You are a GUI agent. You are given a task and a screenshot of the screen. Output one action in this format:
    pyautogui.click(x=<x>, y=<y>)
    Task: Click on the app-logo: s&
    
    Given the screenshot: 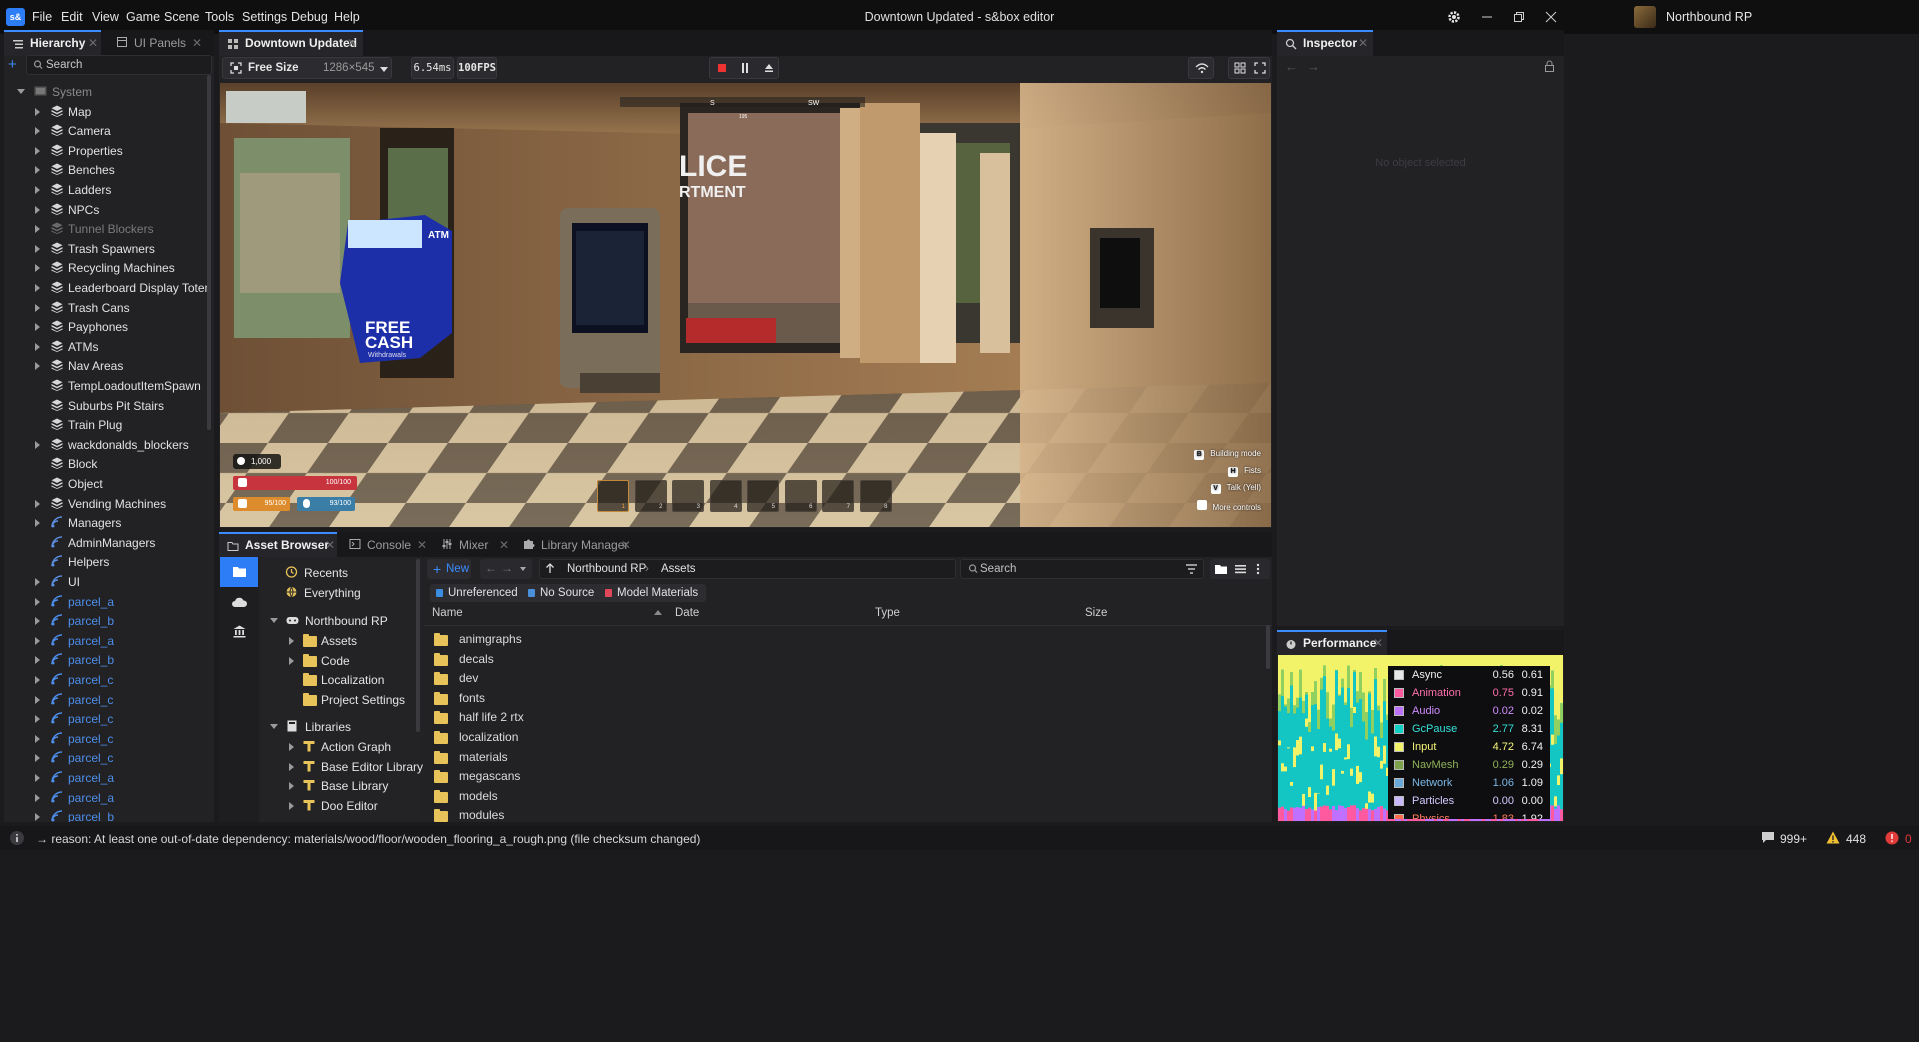 What is the action you would take?
    pyautogui.click(x=15, y=17)
    